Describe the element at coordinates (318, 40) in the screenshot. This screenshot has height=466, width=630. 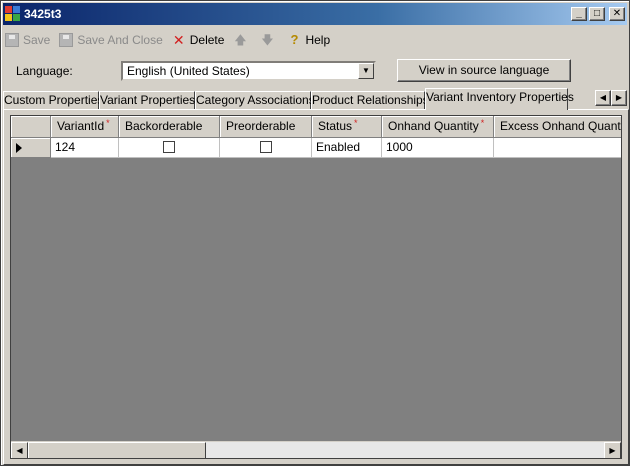
I see `help-label: Help` at that location.